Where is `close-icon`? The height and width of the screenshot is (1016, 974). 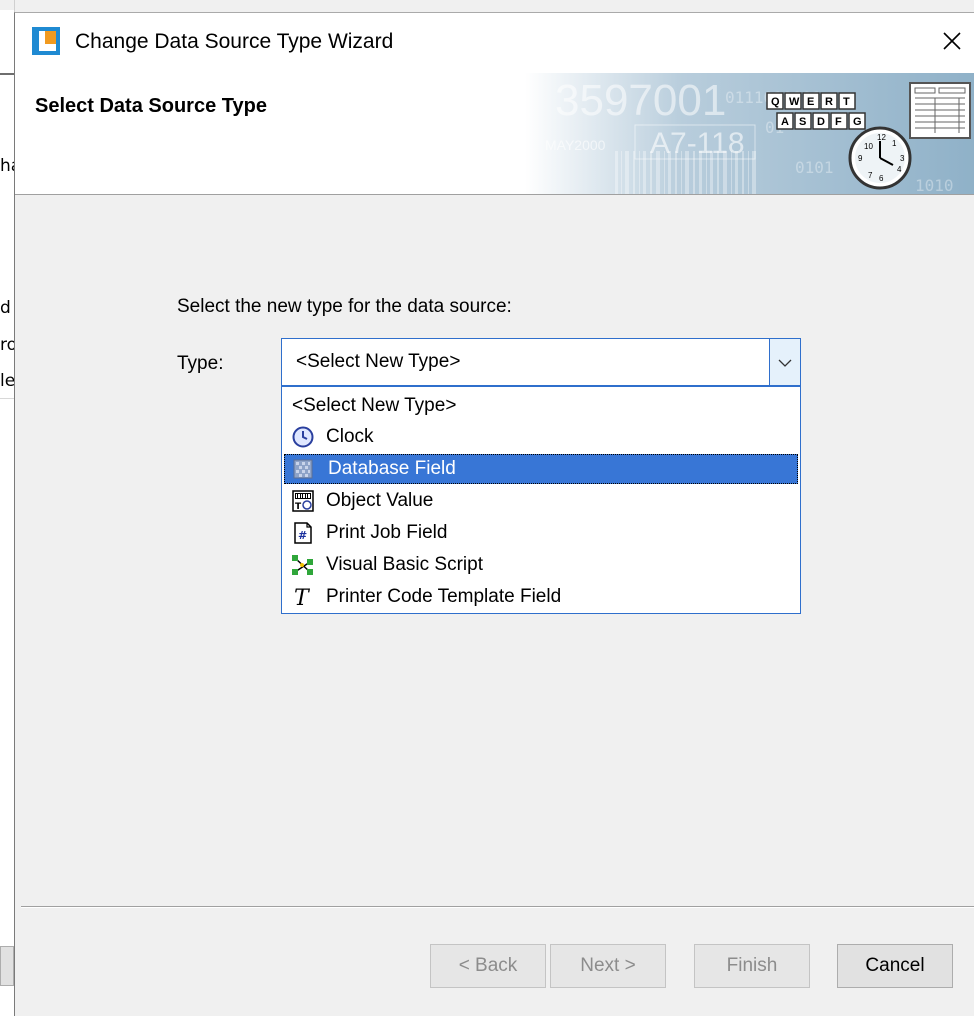
close-icon is located at coordinates (952, 43).